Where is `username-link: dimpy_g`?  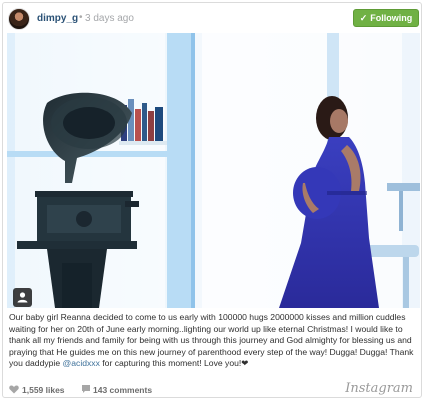
username-link: dimpy_g is located at coordinates (57, 18).